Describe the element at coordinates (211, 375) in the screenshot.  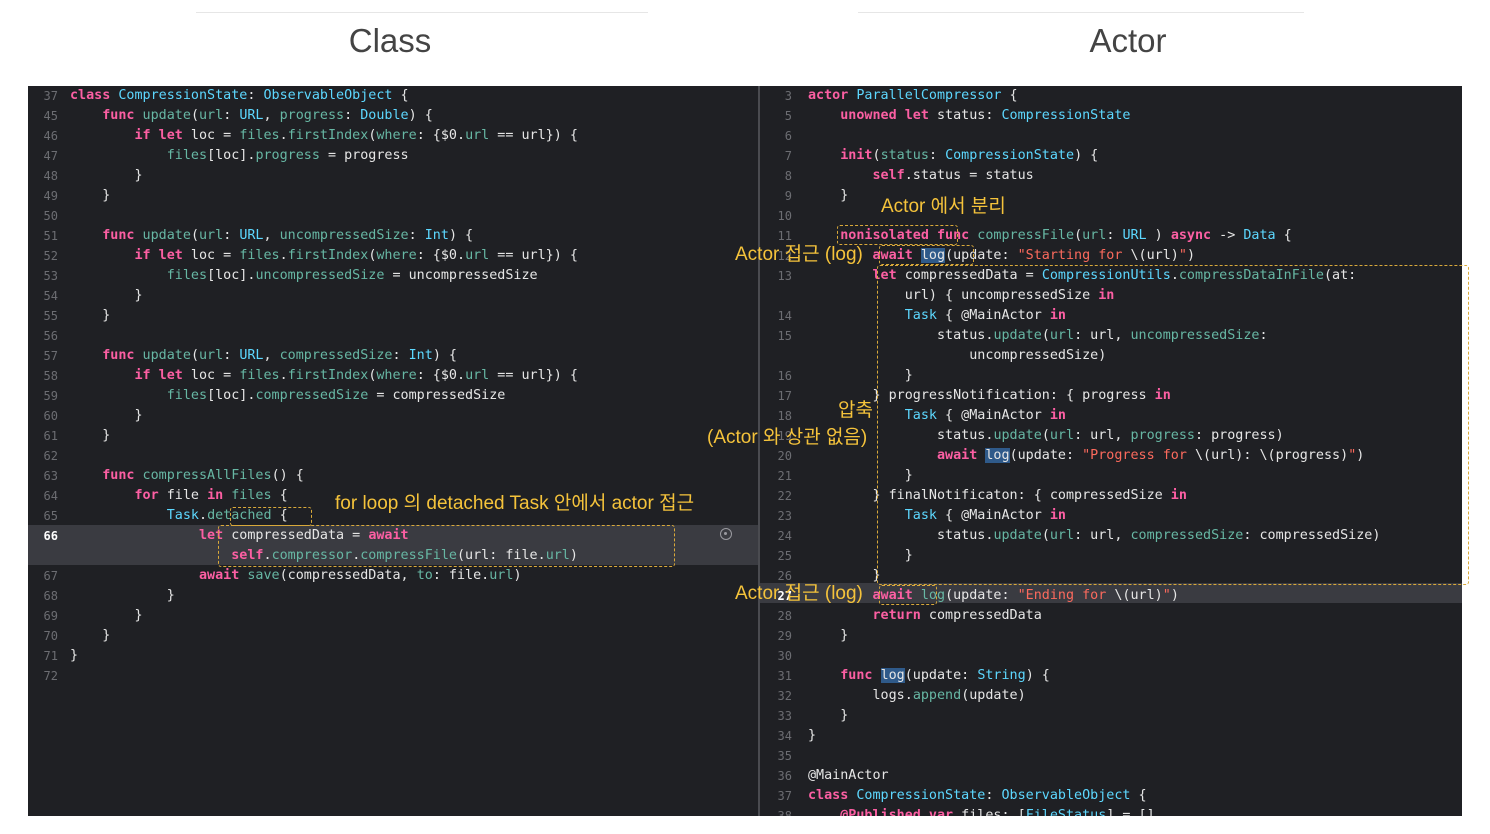
I see `code-token: loc =` at that location.